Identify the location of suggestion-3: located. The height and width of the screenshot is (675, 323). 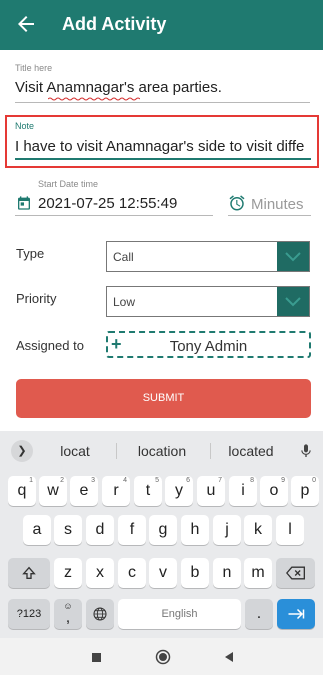
(251, 451).